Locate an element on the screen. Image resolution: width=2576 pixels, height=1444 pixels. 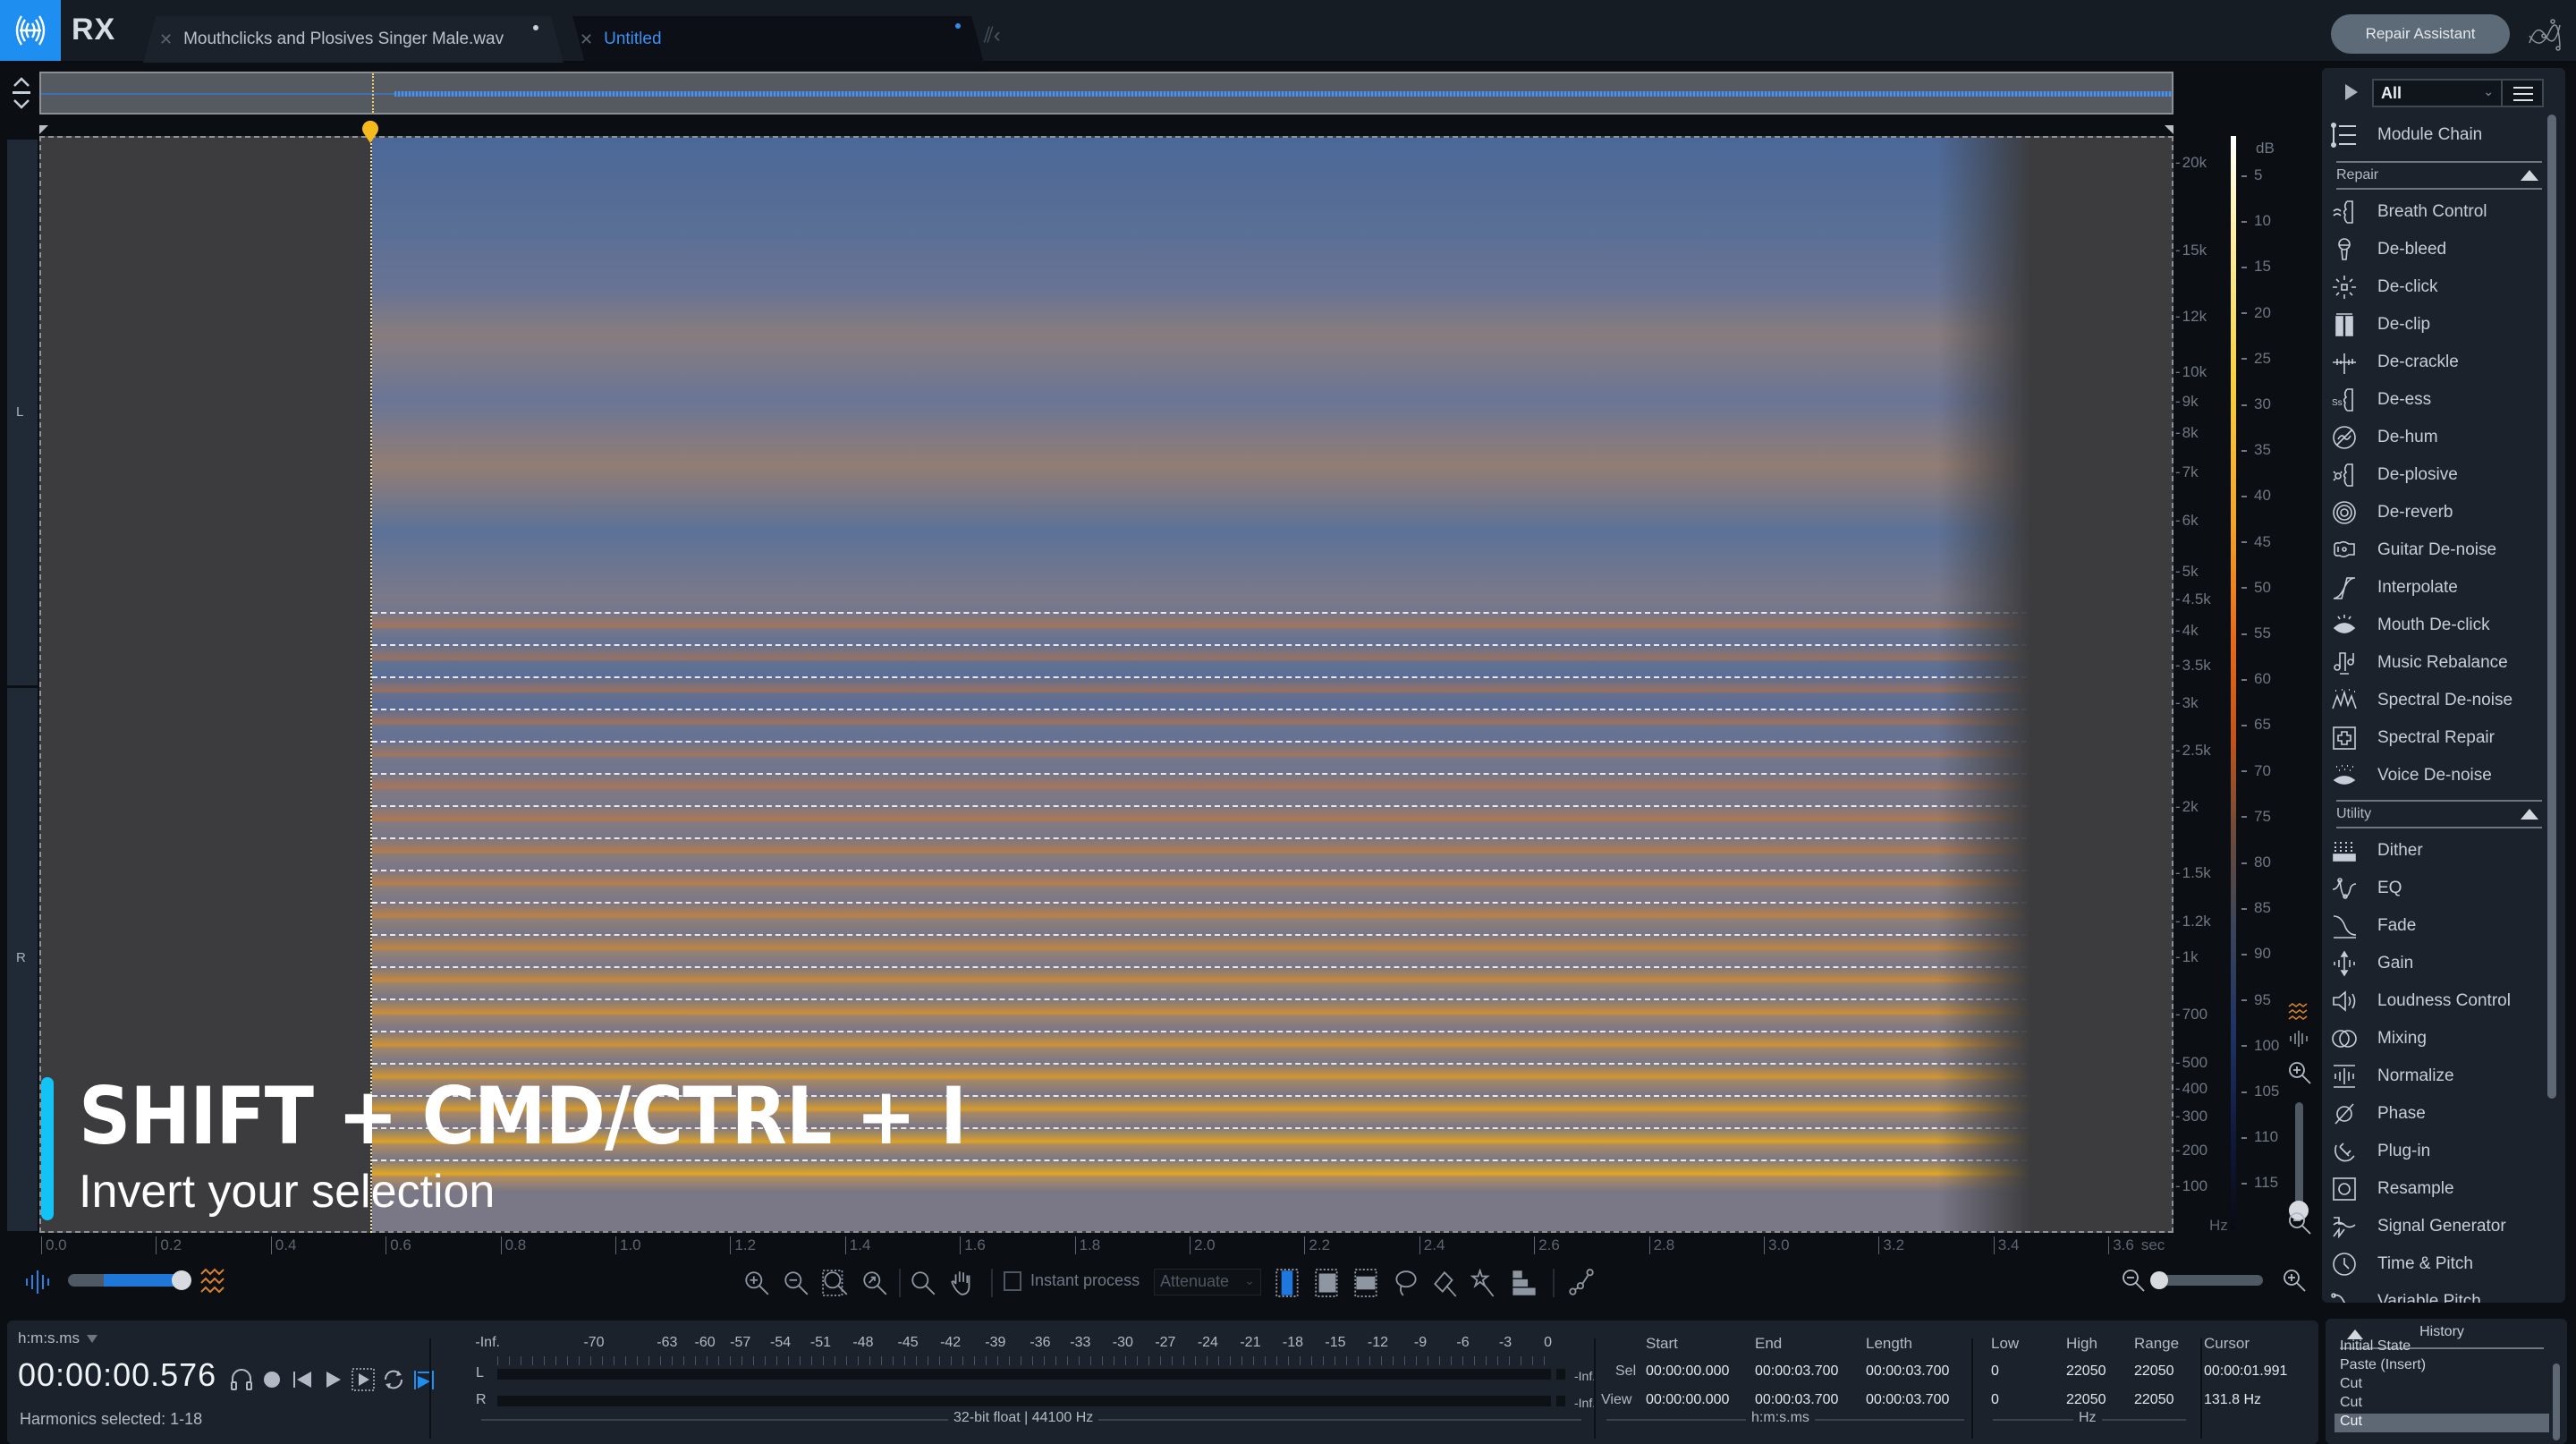
waveform-opacity-icon is located at coordinates (37, 1282).